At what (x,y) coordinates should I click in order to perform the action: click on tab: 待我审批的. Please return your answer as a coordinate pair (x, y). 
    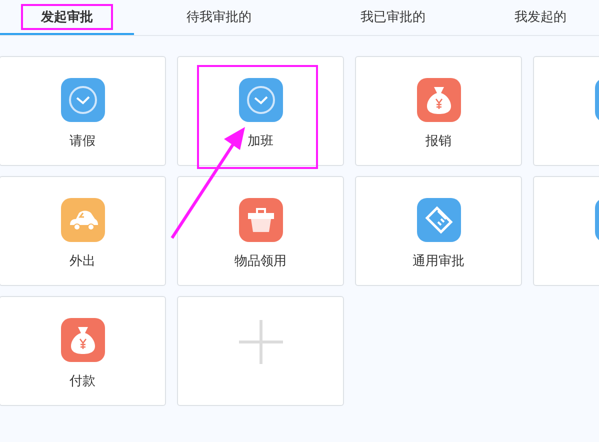
    Looking at the image, I should click on (219, 17).